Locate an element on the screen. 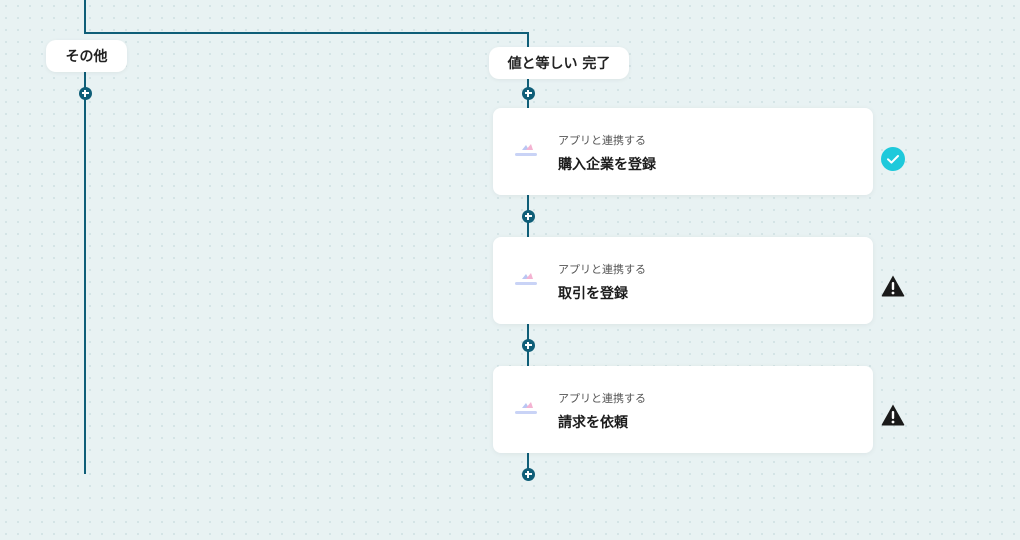 The image size is (1020, 540). flow-line-left-top is located at coordinates (85, 17).